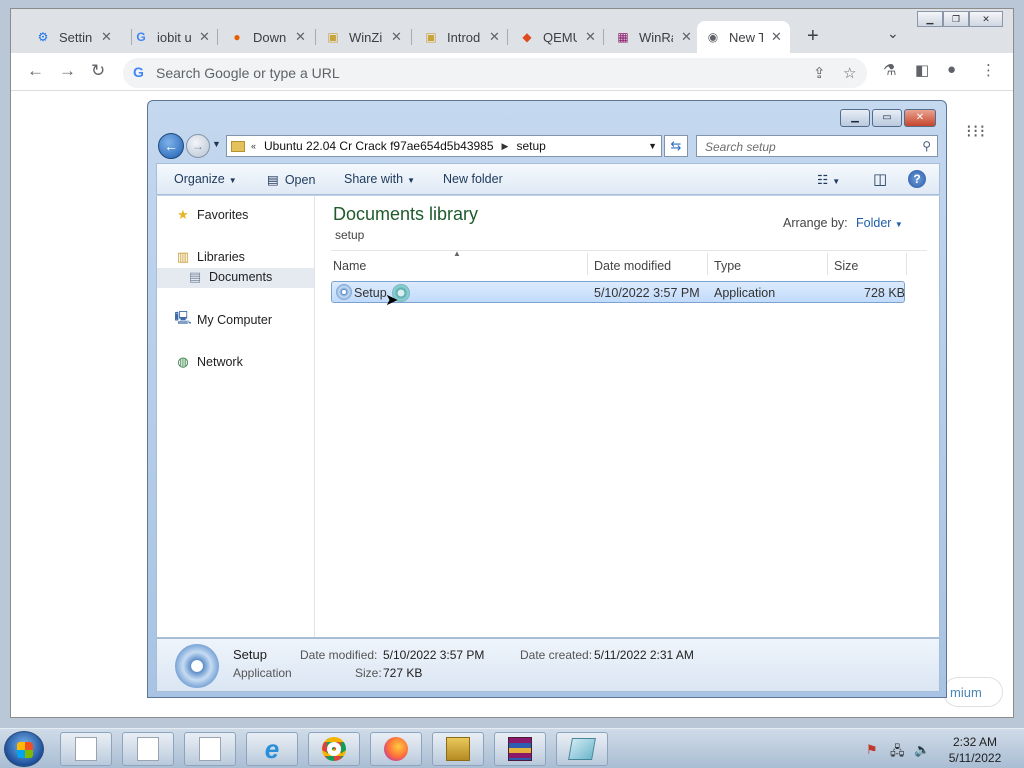  Describe the element at coordinates (973, 692) in the screenshot. I see `premium-button: mium` at that location.